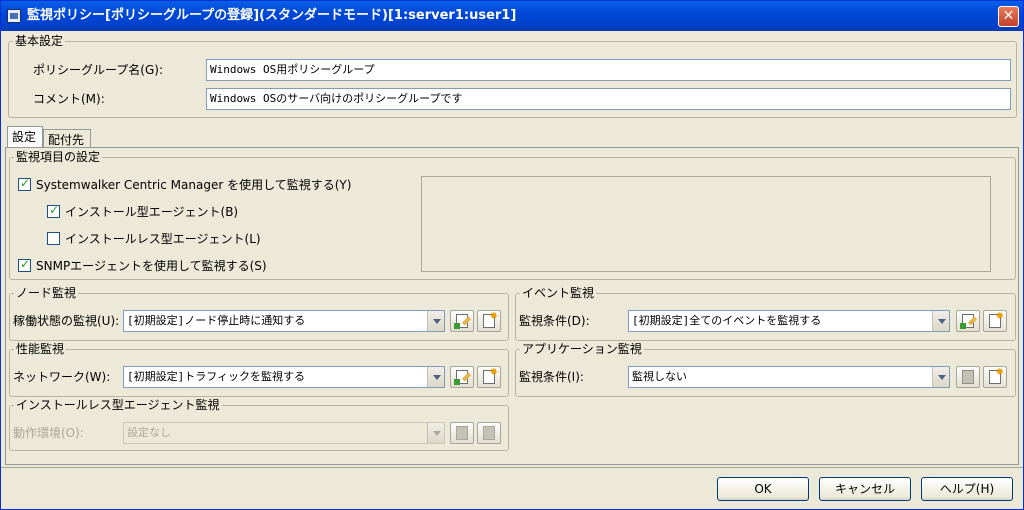 Image resolution: width=1024 pixels, height=510 pixels. I want to click on new-icon, so click(489, 433).